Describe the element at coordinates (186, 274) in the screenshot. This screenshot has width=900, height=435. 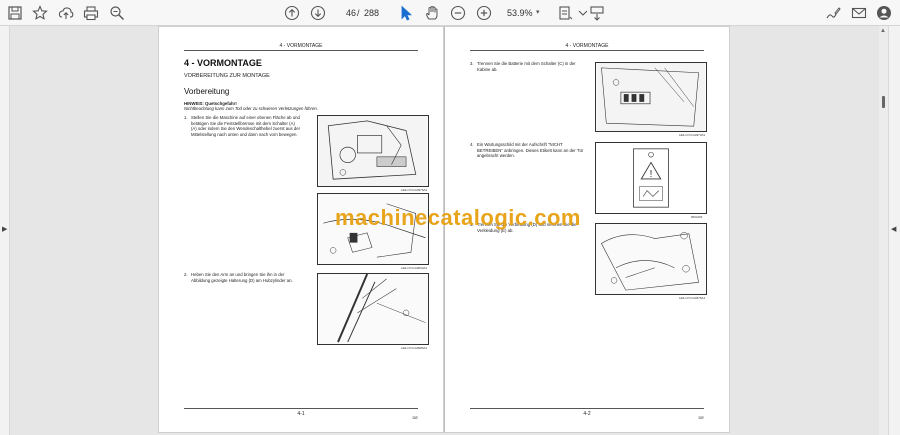
I see `step-number: 2.` at that location.